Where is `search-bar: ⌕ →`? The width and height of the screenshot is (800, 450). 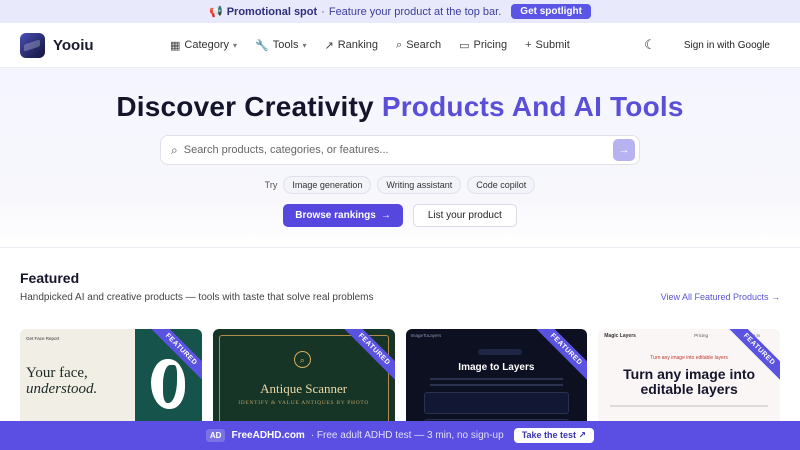 search-bar: ⌕ → is located at coordinates (400, 150).